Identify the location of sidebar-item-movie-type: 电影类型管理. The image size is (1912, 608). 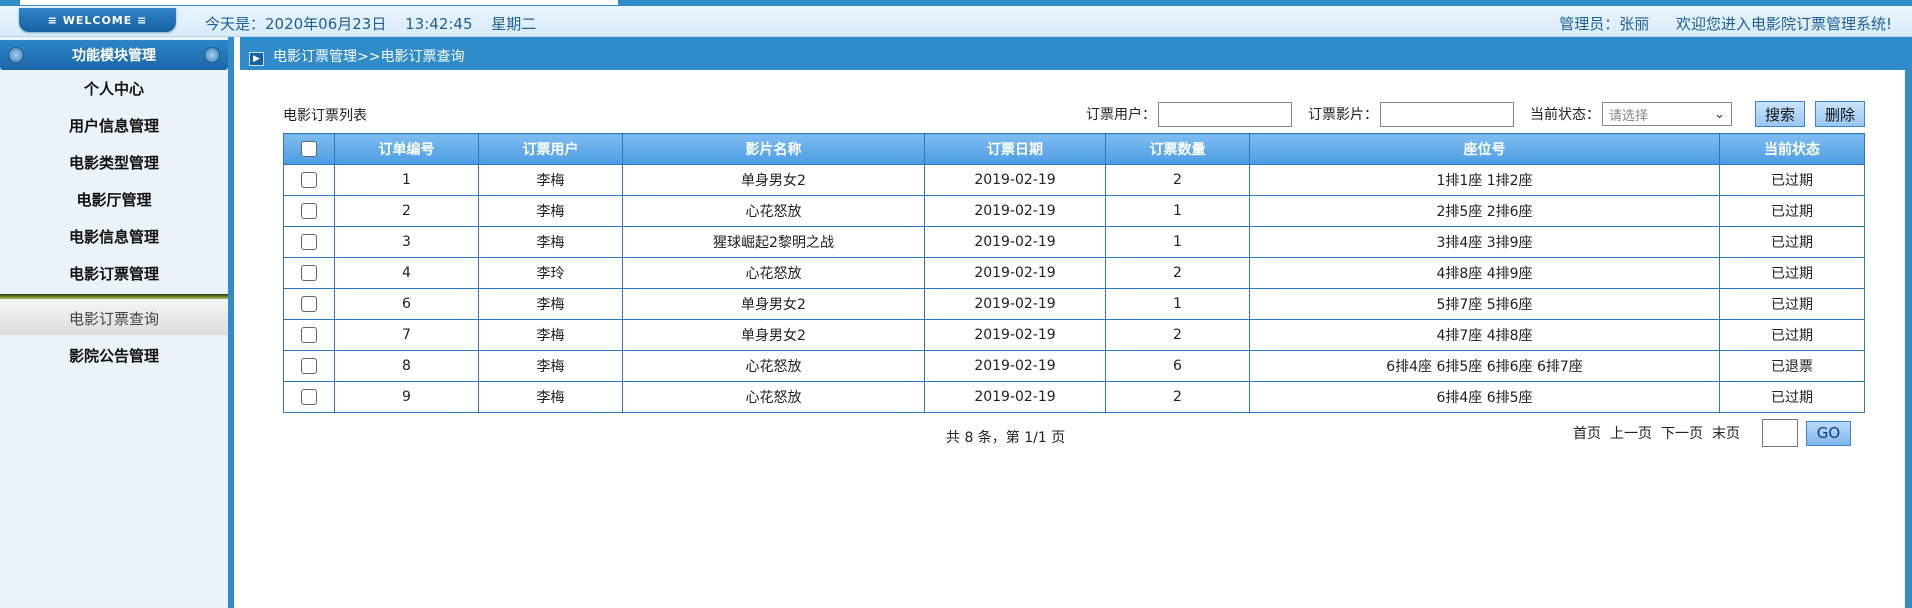
(114, 162).